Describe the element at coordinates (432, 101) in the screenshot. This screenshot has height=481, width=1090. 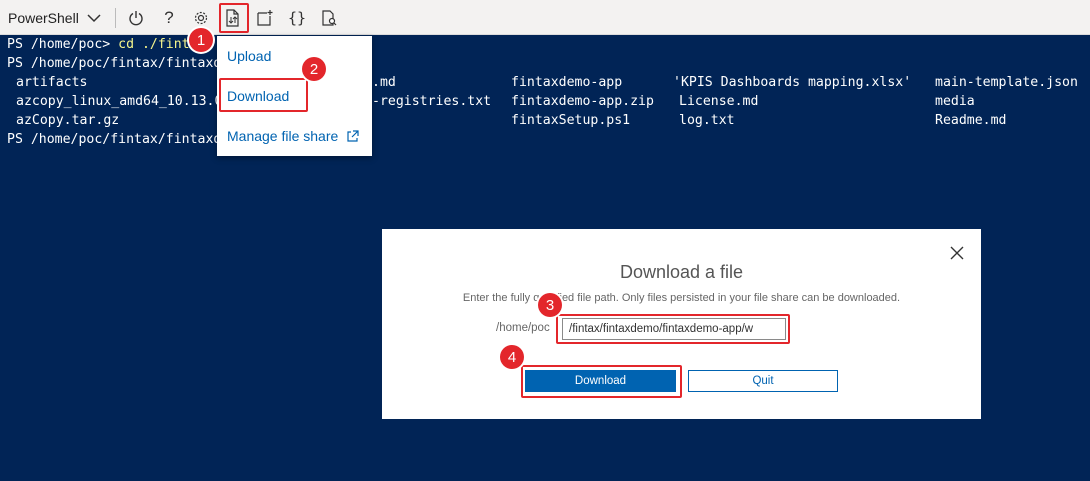
I see `listing-item: -registries.txt` at that location.